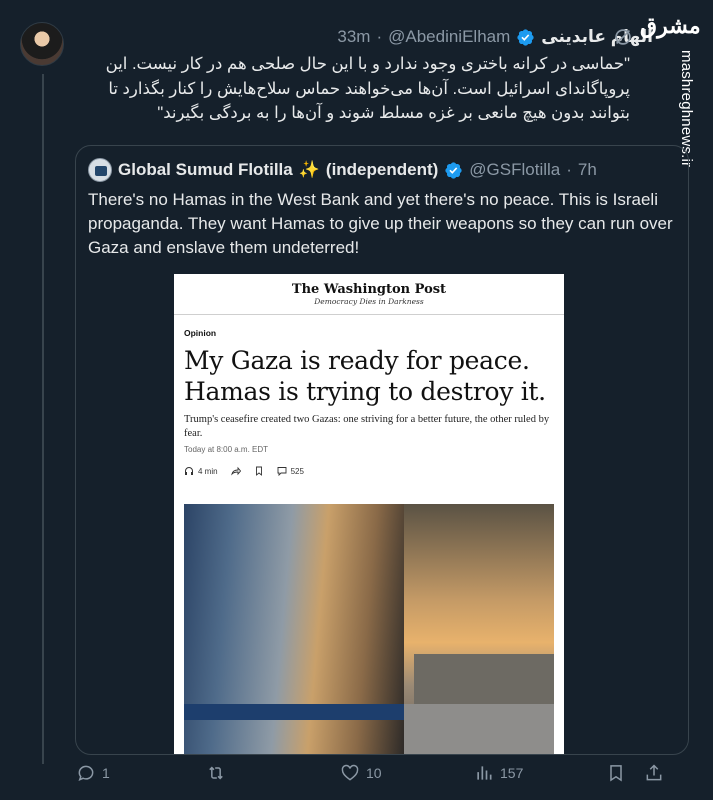  I want to click on newspaper-tagline: Democracy Dies in Darkness, so click(369, 301).